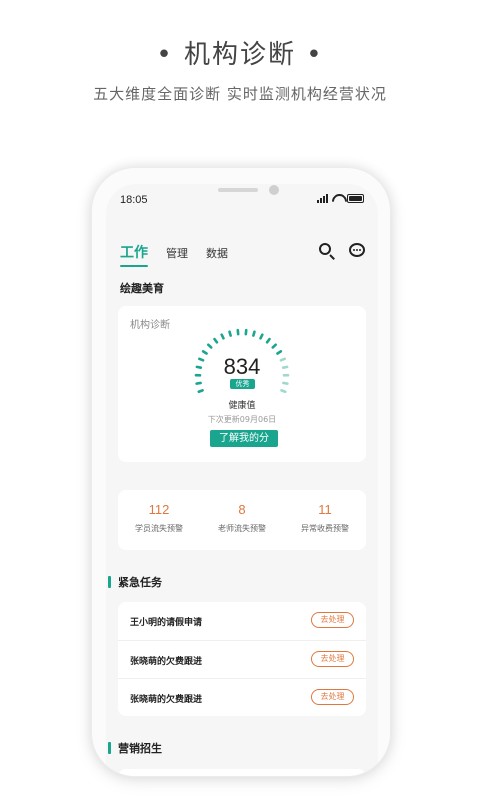 The image size is (480, 800). I want to click on stat-label: 学员流失预警, so click(159, 528).